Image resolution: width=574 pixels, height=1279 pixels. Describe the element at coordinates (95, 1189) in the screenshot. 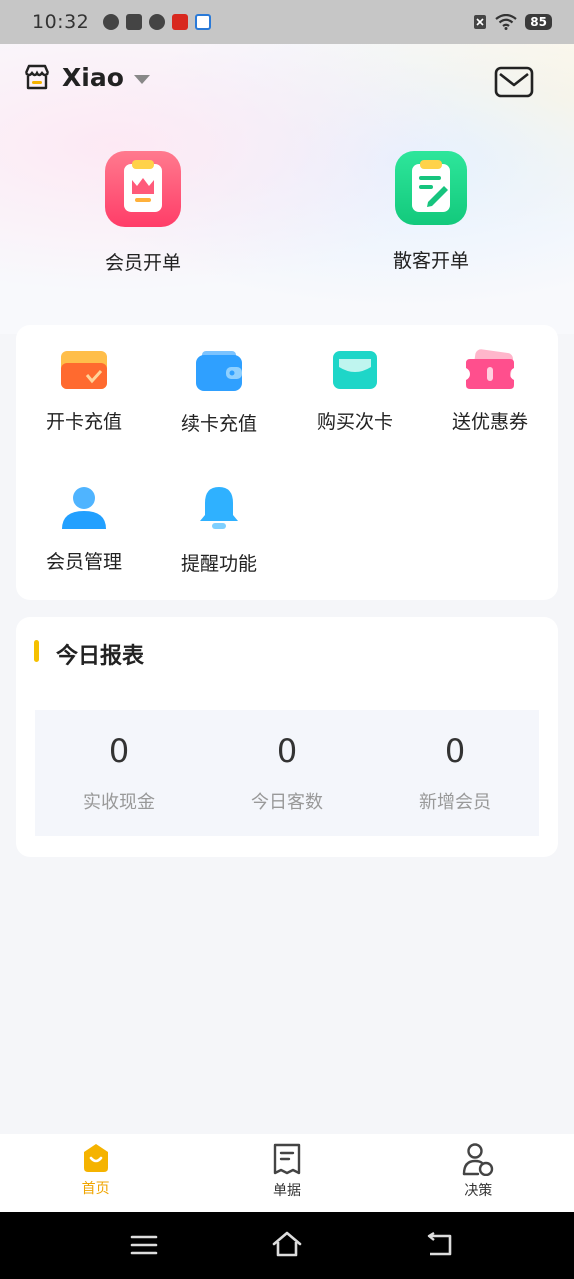

I see `tab-home-label: 首页` at that location.